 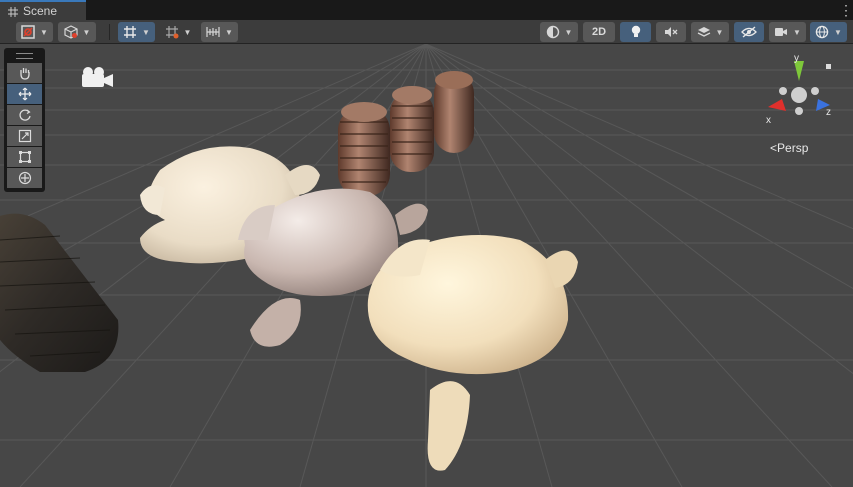 I want to click on grid-snap-toggle: ▼, so click(x=136, y=32).